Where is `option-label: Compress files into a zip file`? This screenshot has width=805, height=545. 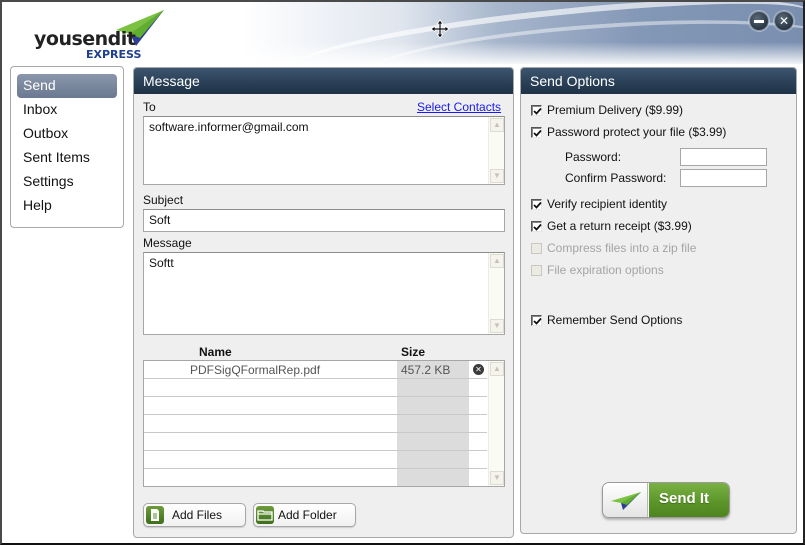
option-label: Compress files into a zip file is located at coordinates (622, 248).